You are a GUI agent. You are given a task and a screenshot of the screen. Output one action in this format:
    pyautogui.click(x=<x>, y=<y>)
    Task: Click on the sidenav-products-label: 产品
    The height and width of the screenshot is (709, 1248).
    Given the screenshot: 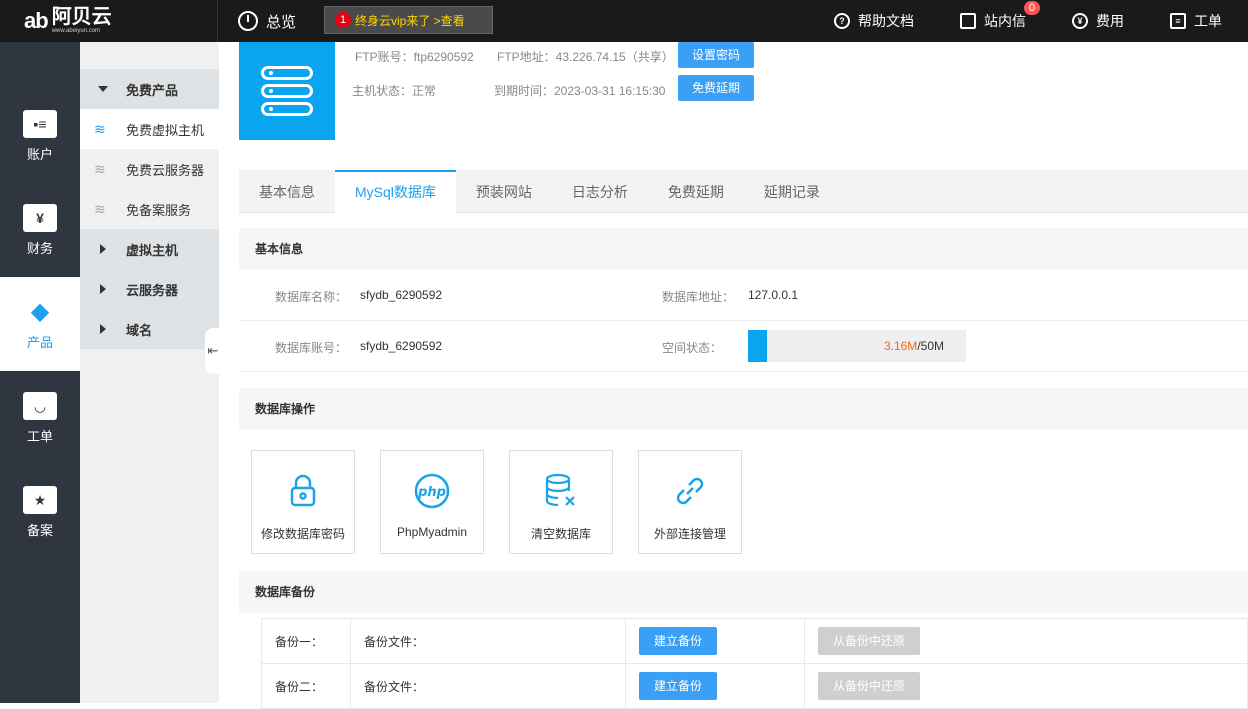 What is the action you would take?
    pyautogui.click(x=39, y=342)
    